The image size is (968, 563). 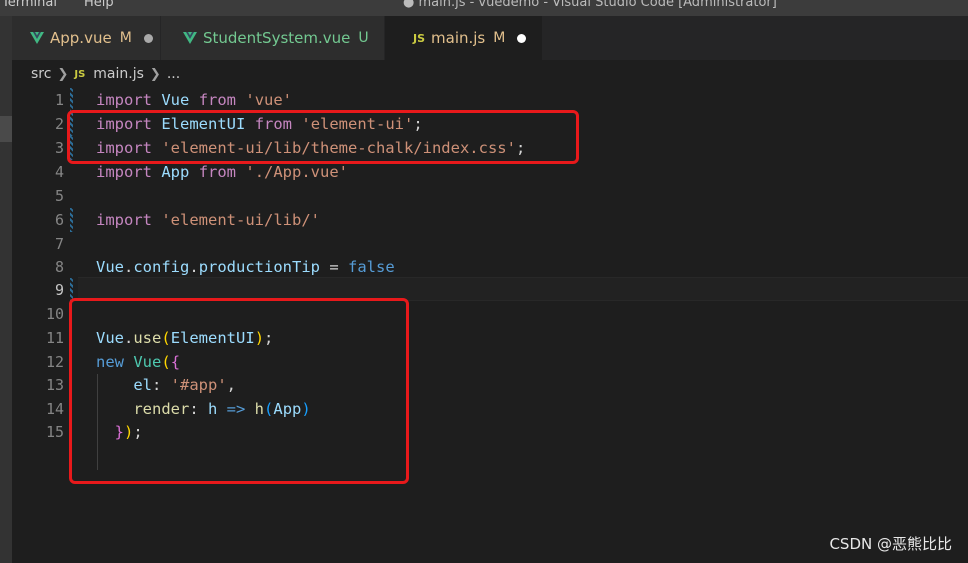 I want to click on code-token: }, so click(x=119, y=432).